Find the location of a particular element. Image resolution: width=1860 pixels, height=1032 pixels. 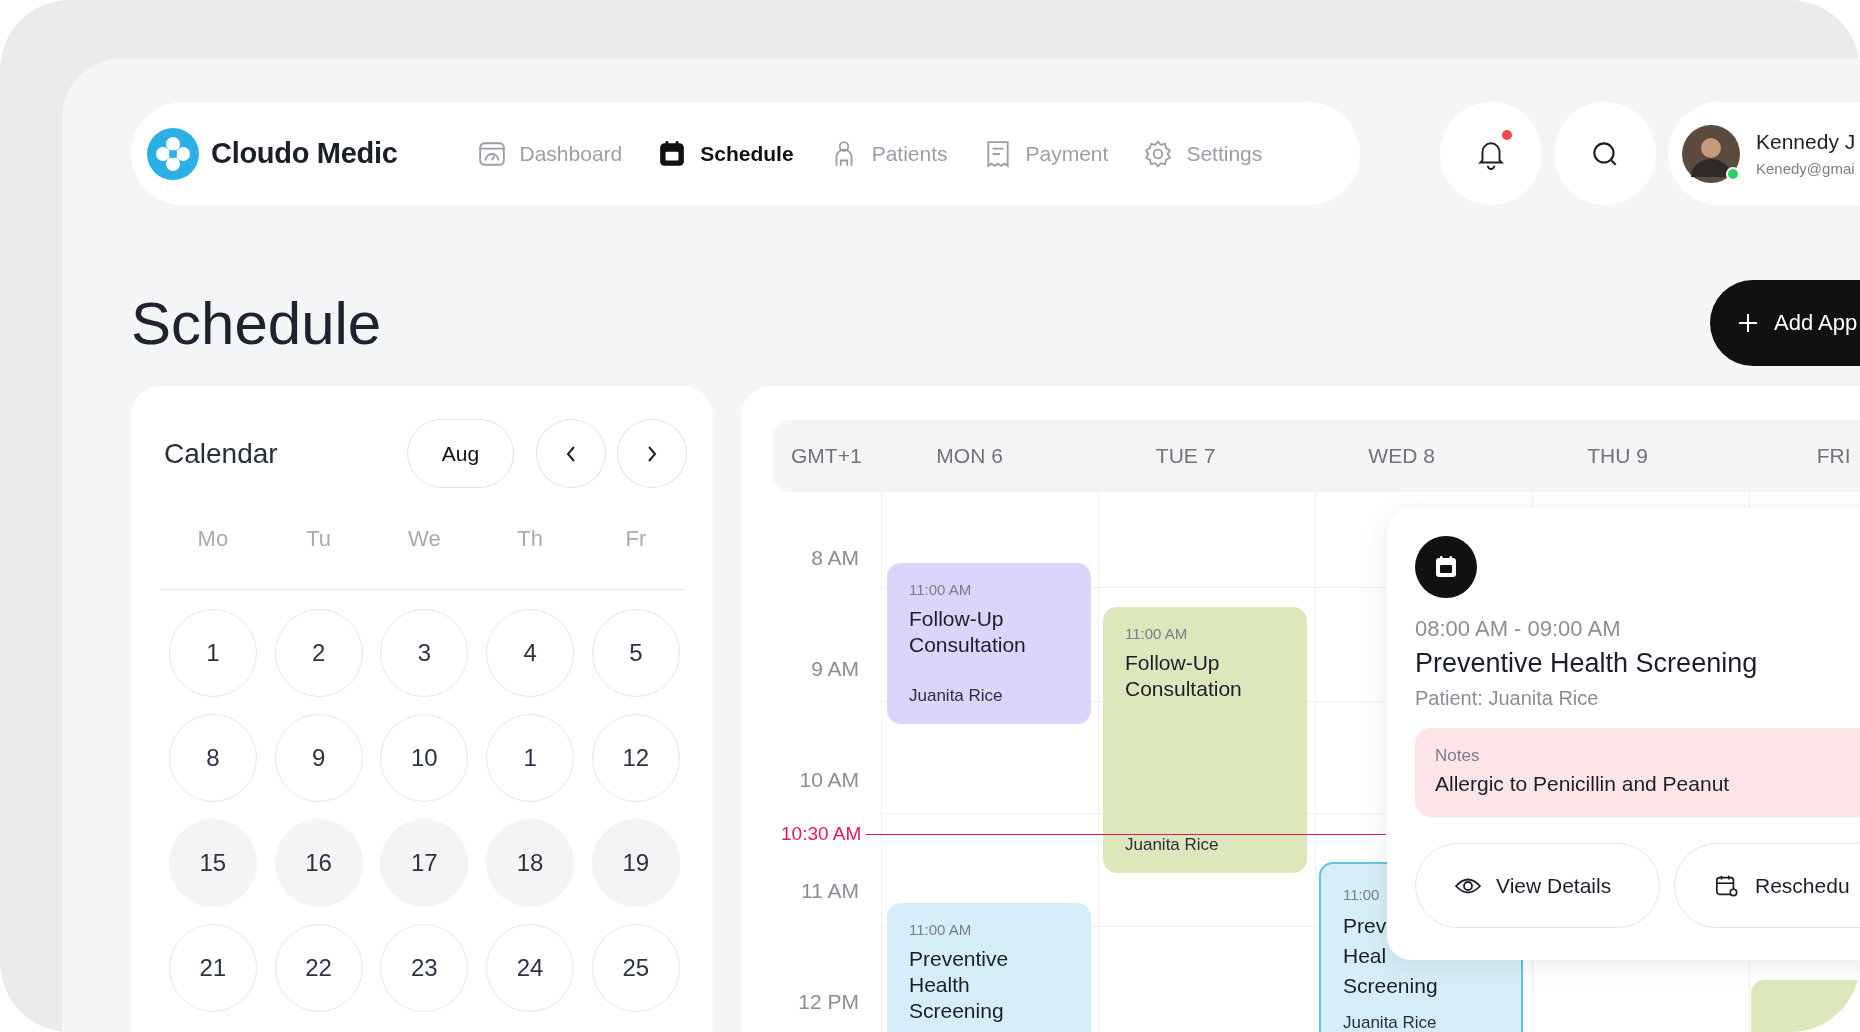

hour-label: 10 AM is located at coordinates (829, 780).